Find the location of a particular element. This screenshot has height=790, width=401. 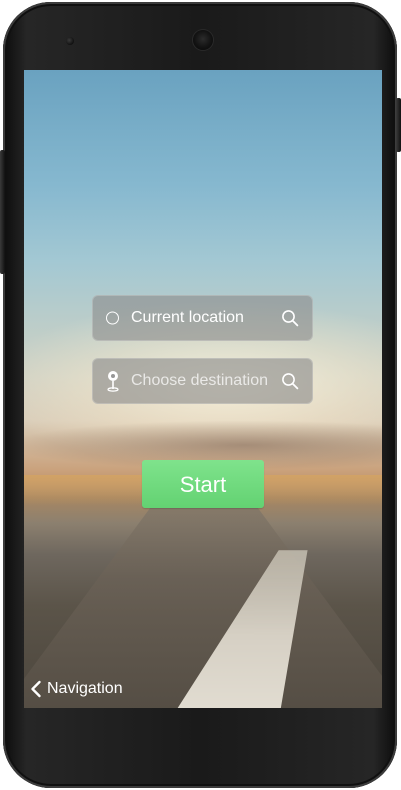

ring-icon is located at coordinates (112, 318).